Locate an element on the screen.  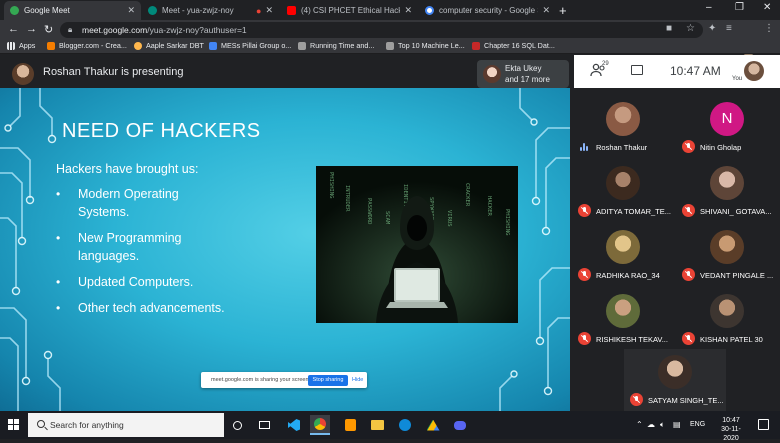
matrix-word: HACKER is located at coordinates (489, 206).